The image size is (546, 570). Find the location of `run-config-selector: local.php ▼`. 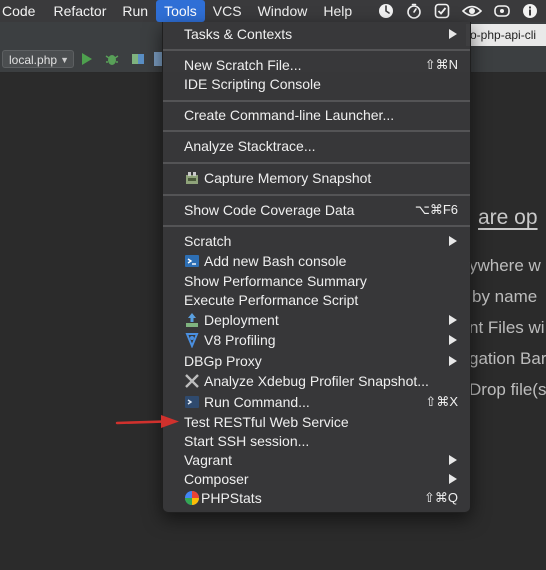

run-config-selector: local.php ▼ is located at coordinates (38, 59).